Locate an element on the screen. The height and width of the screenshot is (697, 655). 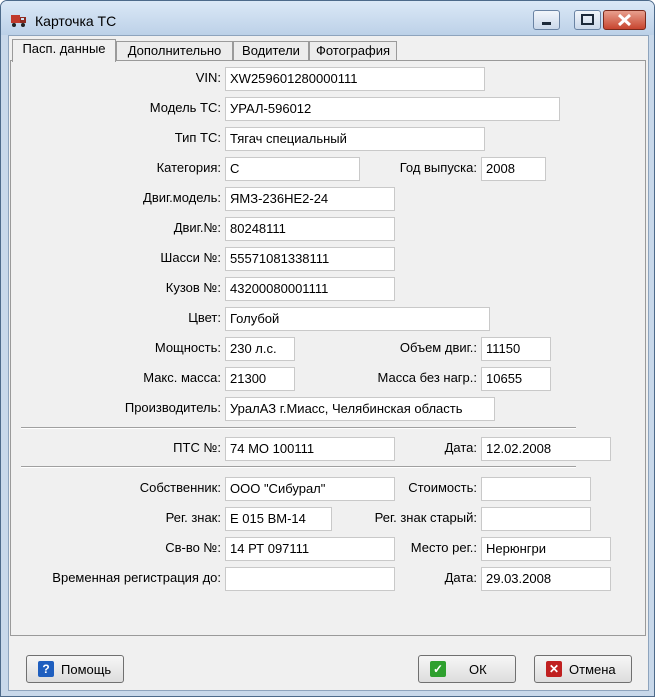
cost-label: Стоимость: is located at coordinates (442, 487).